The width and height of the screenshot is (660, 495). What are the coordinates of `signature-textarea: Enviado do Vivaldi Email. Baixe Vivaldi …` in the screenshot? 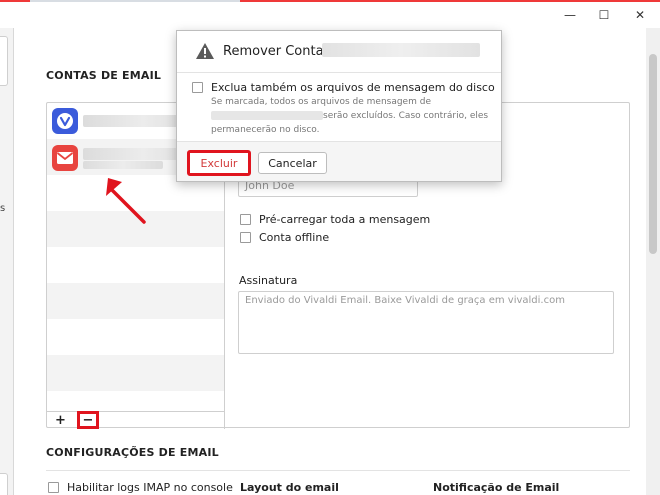 It's located at (426, 322).